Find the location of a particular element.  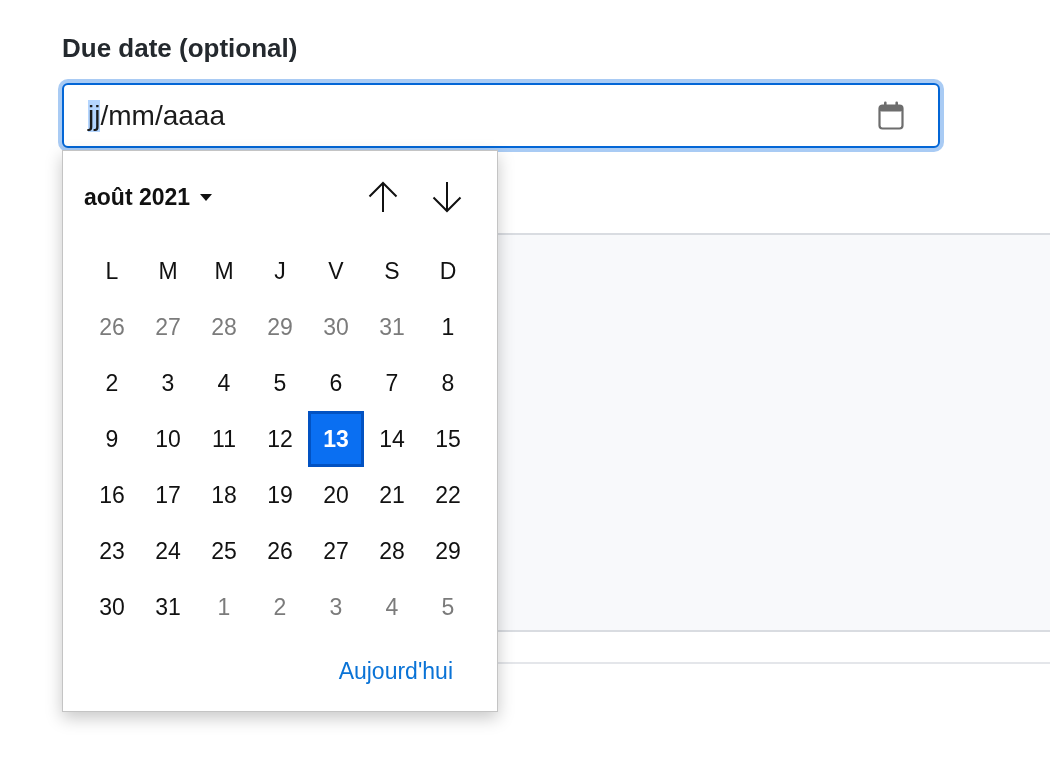

date-segment: aaaa is located at coordinates (193, 115).